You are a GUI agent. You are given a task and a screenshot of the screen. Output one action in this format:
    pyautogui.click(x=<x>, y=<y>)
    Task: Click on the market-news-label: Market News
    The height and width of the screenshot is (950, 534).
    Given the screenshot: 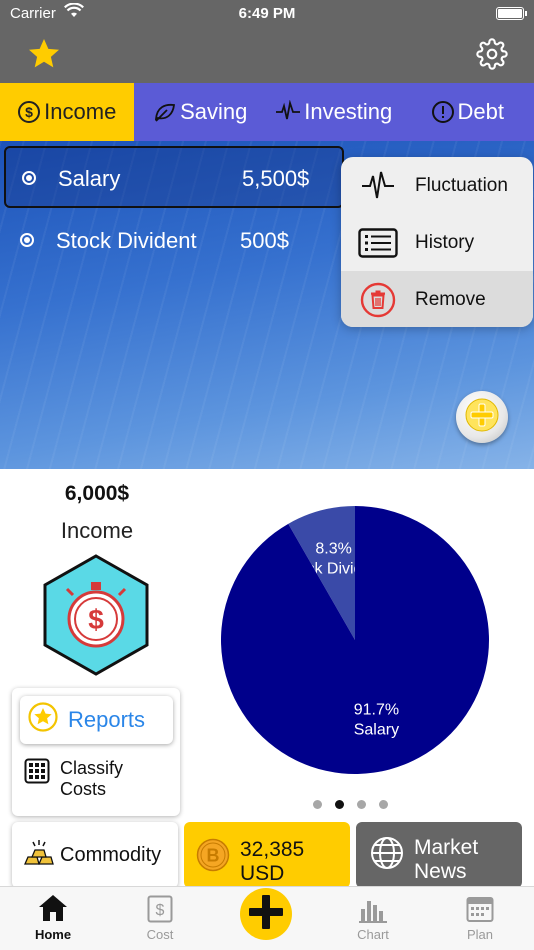 What is the action you would take?
    pyautogui.click(x=446, y=862)
    